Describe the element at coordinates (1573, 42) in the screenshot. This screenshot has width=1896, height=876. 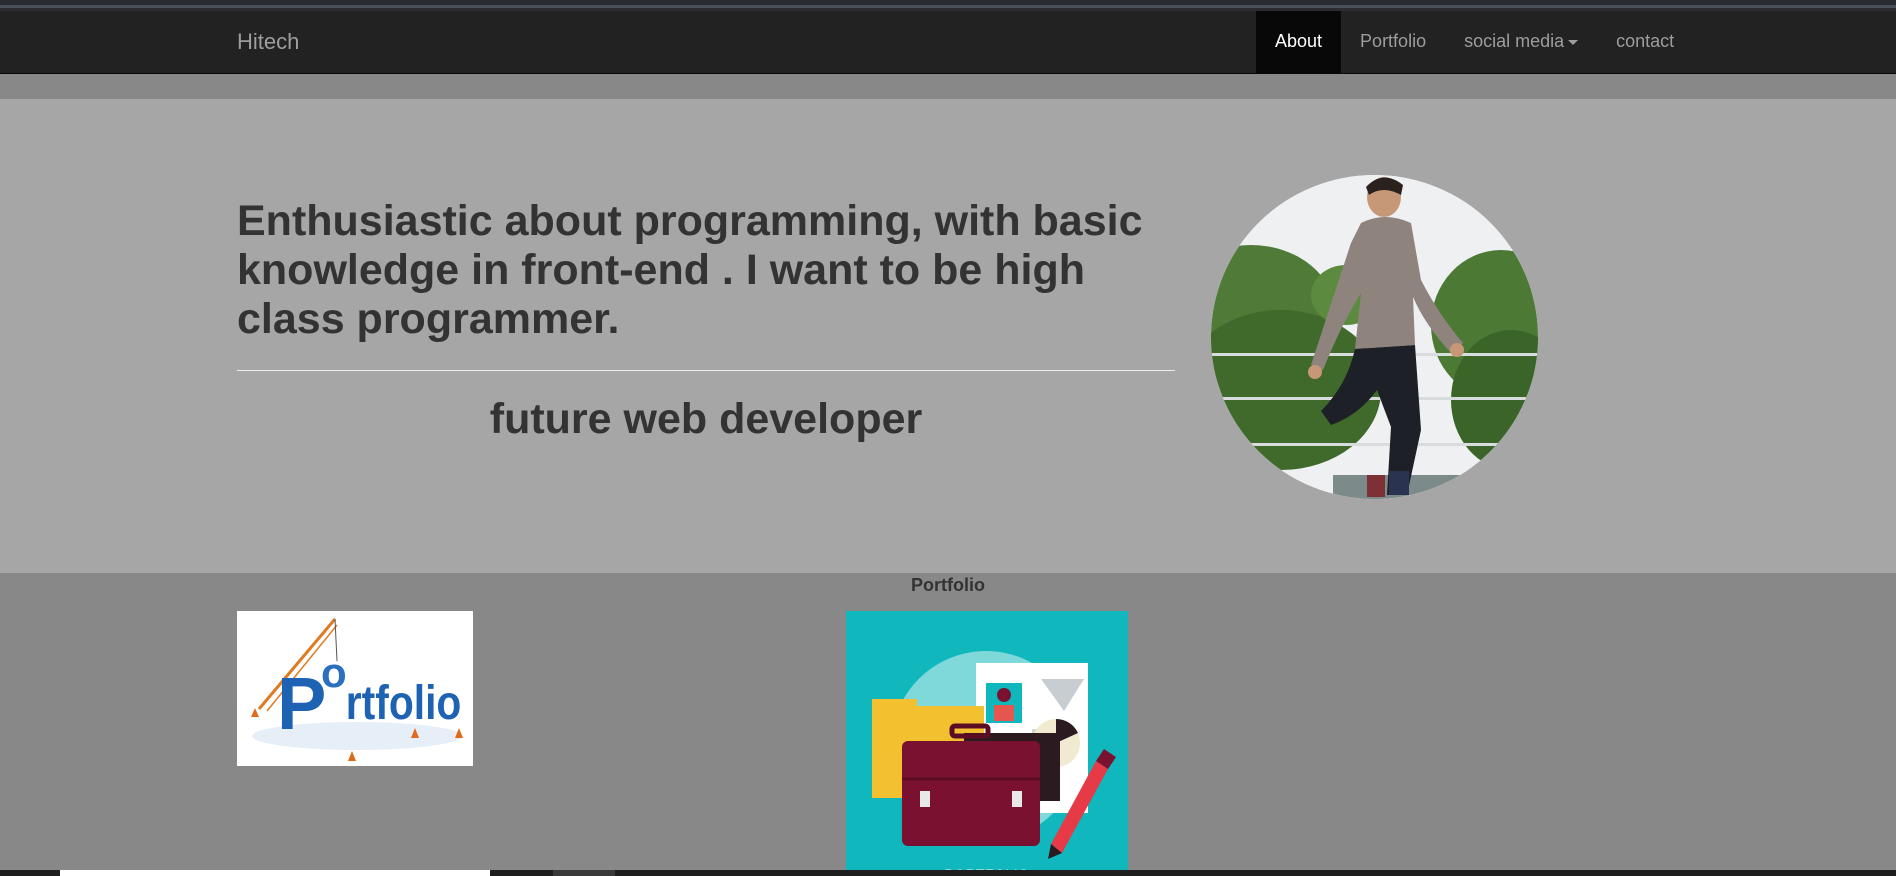
I see `caret-down-icon` at that location.